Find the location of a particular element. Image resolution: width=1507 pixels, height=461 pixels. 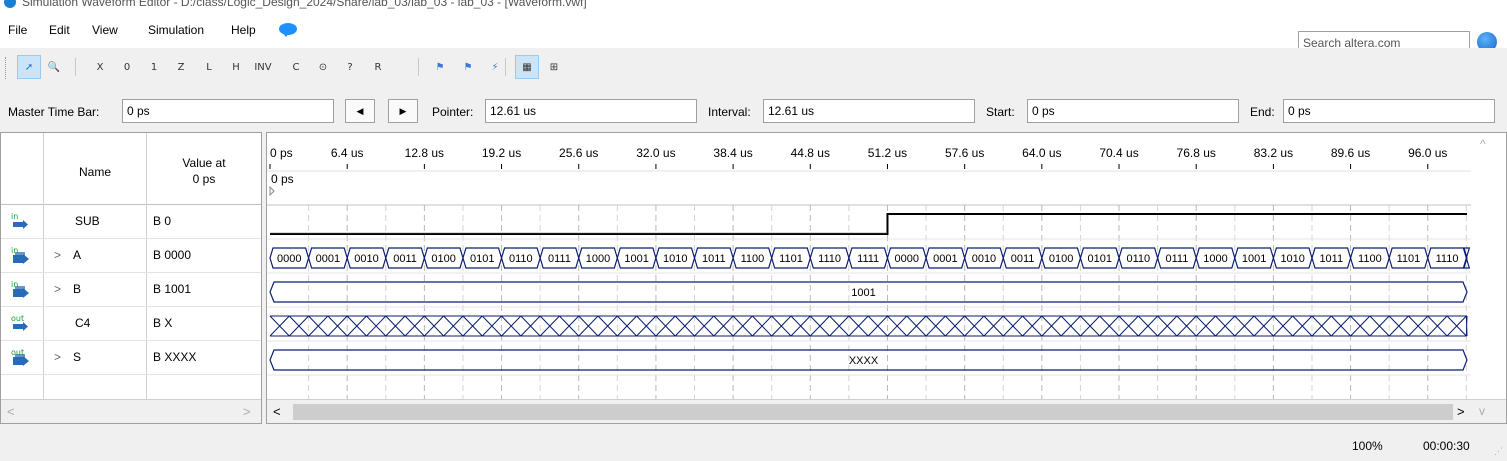

arrow-right-icon: ▶ is located at coordinates (403, 110).